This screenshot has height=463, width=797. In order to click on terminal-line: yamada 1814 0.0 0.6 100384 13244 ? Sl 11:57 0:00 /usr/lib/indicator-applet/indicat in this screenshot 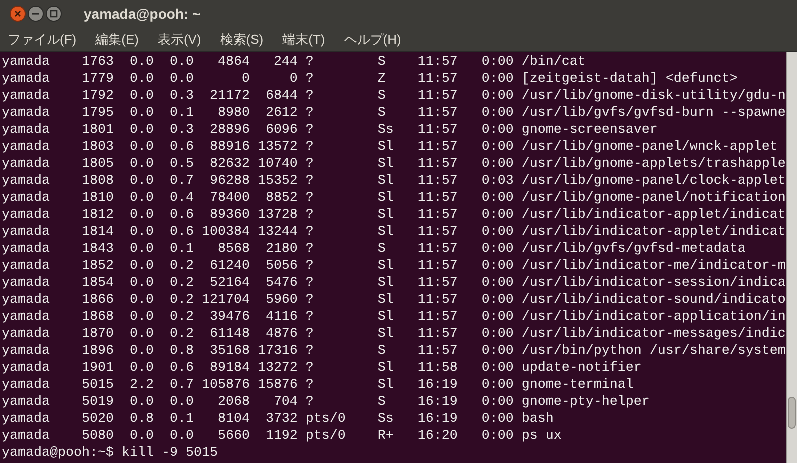, I will do `click(394, 232)`.